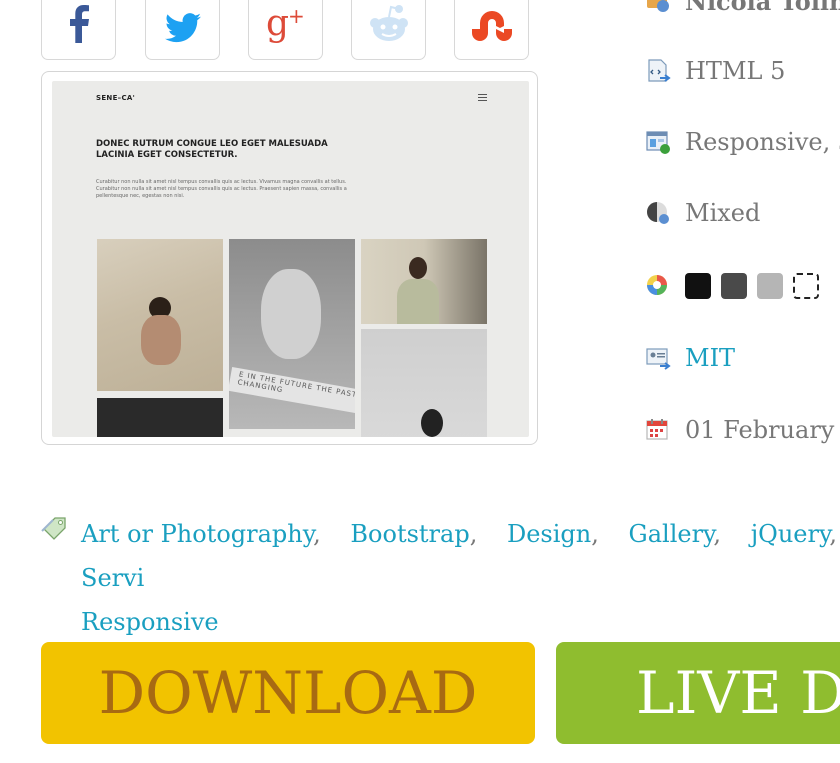  I want to click on facebook-share-button, so click(78, 30).